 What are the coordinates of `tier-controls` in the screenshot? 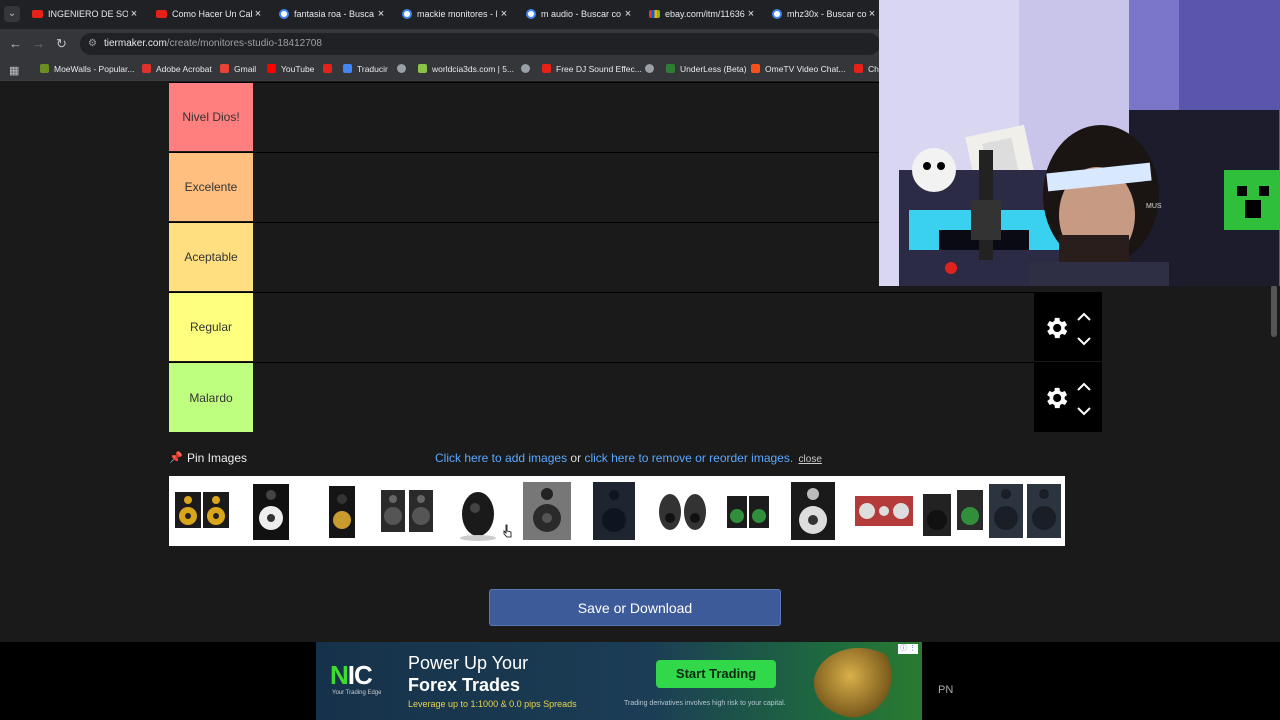 It's located at (1068, 327).